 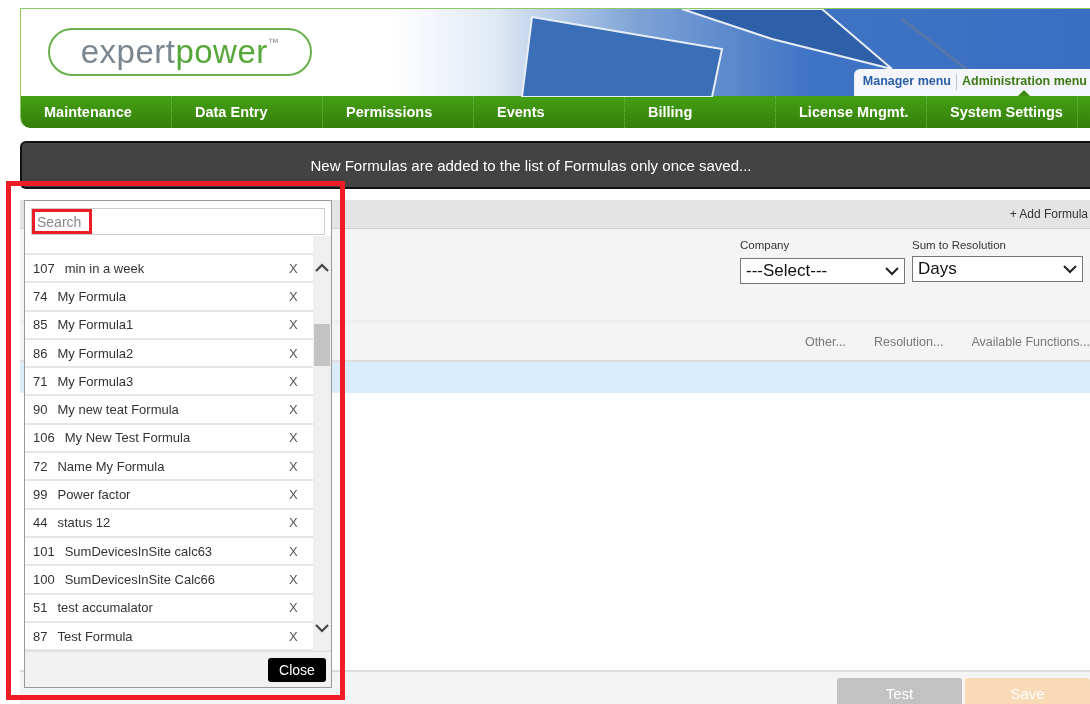 I want to click on filter-label: Sum to Resolution, so click(x=959, y=245).